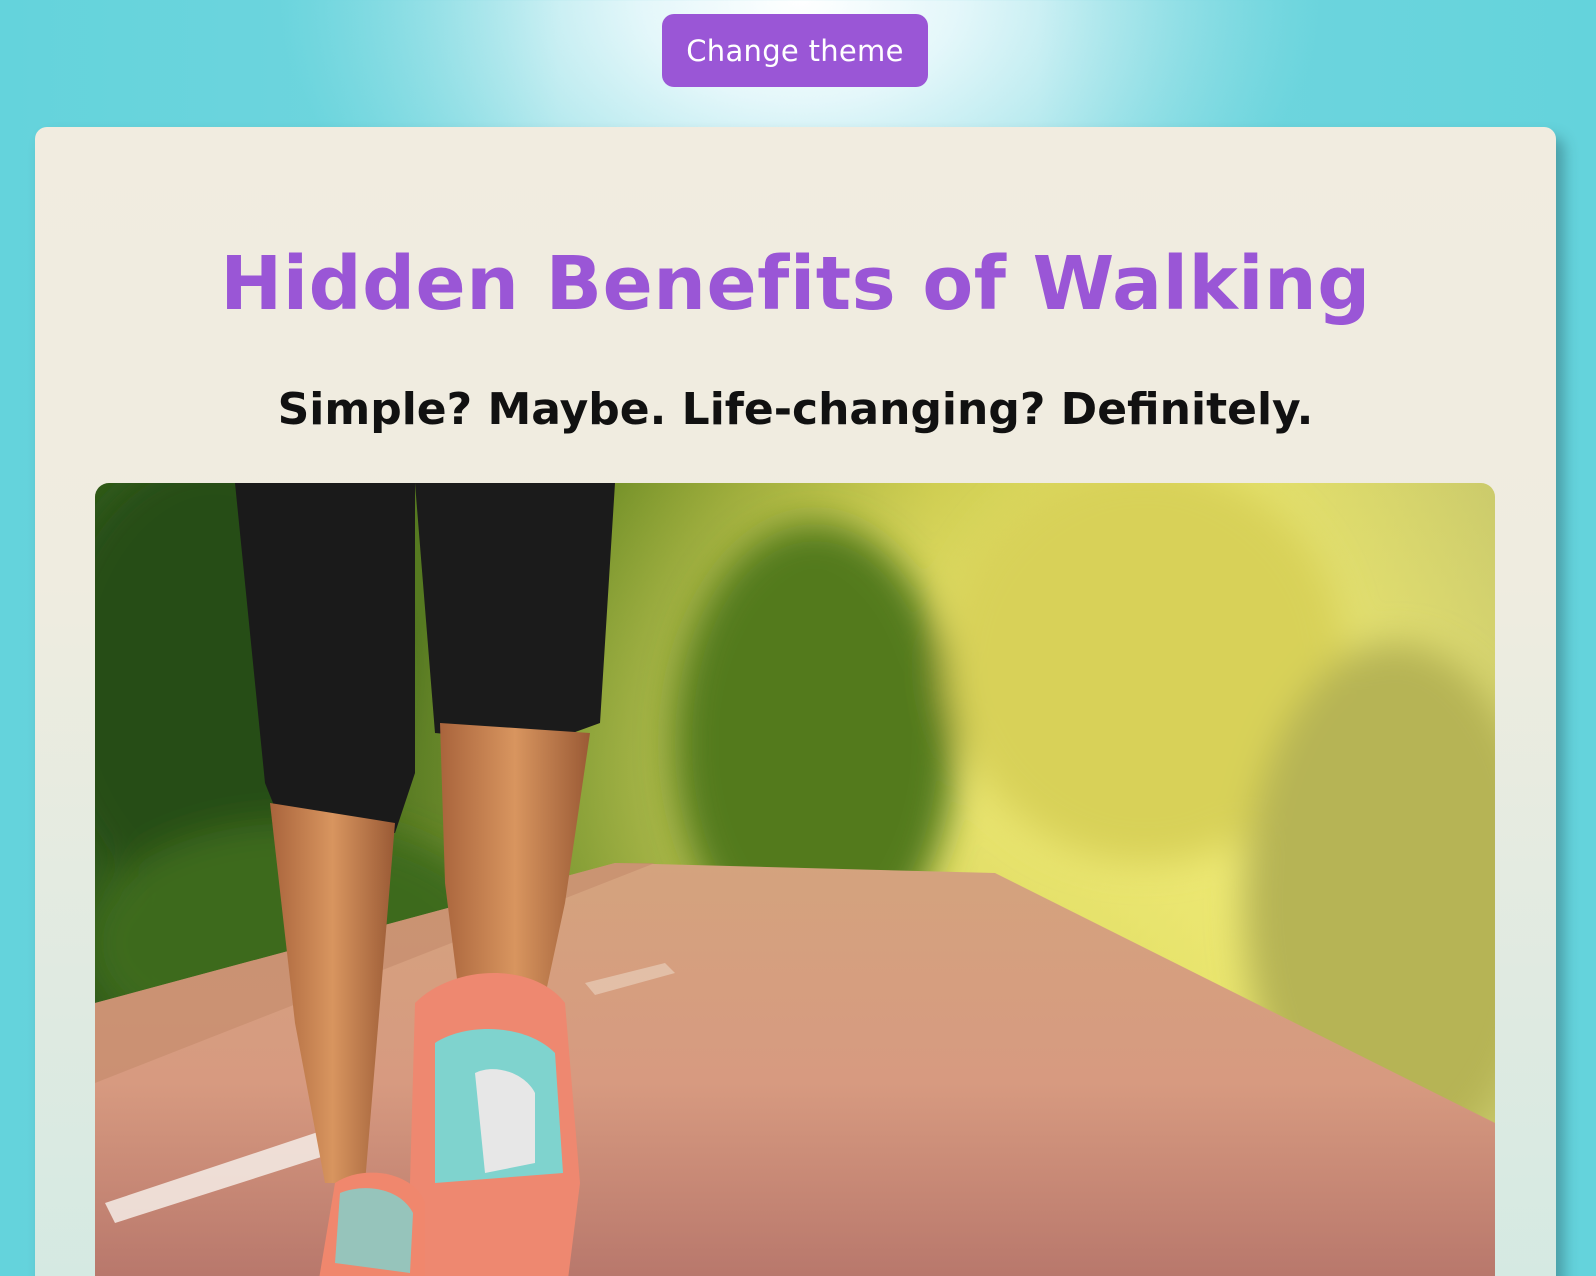 This screenshot has height=1276, width=1596. Describe the element at coordinates (795, 50) in the screenshot. I see `change-theme-button: Change theme` at that location.